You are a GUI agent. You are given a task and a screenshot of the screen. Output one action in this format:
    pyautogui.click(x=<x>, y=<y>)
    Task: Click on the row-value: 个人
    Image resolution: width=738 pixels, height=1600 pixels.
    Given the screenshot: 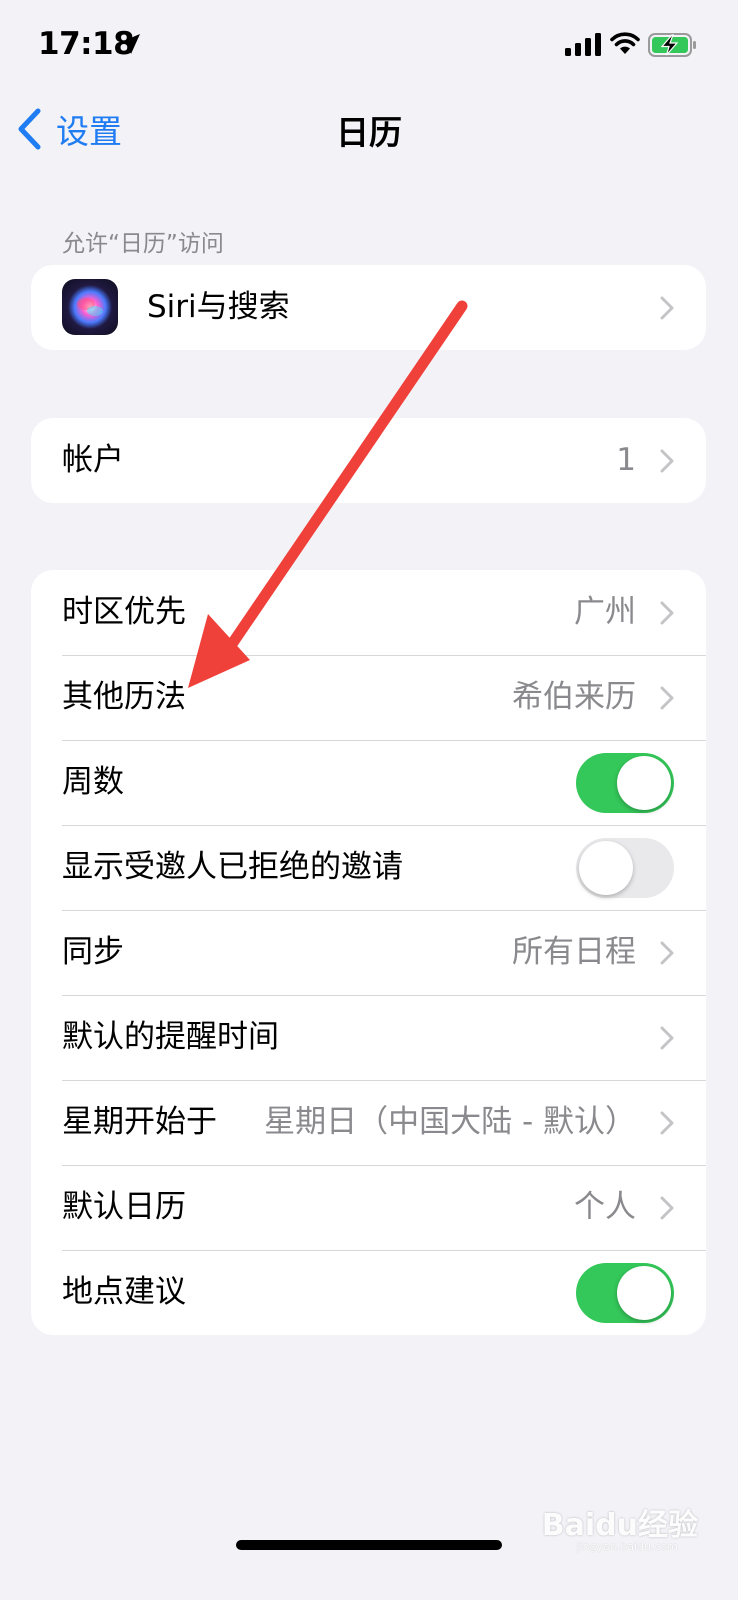 What is the action you would take?
    pyautogui.click(x=605, y=1207)
    